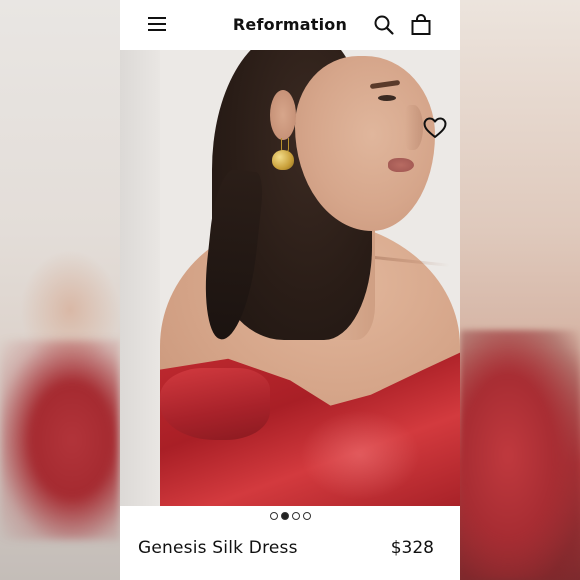  I want to click on carousel-dot-active, so click(284, 516).